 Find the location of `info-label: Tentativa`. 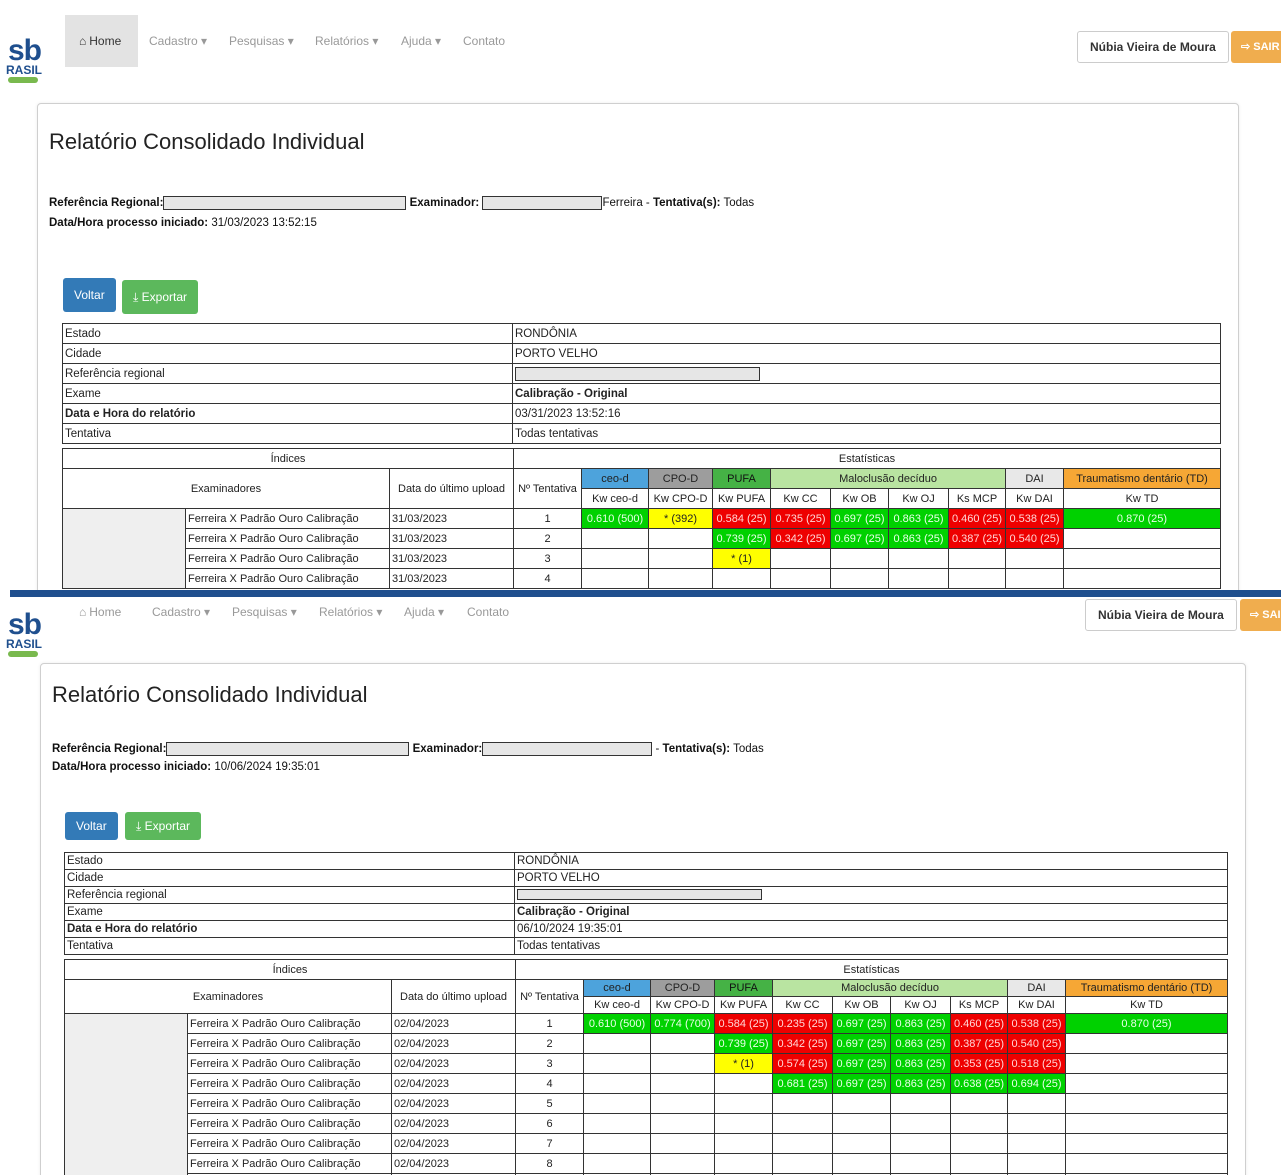

info-label: Tentativa is located at coordinates (289, 946).